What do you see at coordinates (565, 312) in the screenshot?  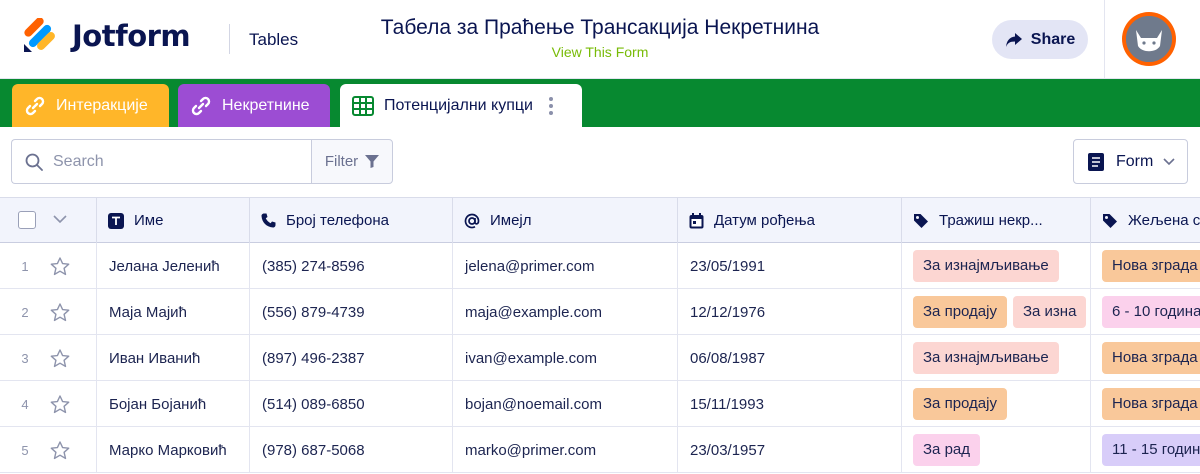 I see `cell-email: maja@example.com` at bounding box center [565, 312].